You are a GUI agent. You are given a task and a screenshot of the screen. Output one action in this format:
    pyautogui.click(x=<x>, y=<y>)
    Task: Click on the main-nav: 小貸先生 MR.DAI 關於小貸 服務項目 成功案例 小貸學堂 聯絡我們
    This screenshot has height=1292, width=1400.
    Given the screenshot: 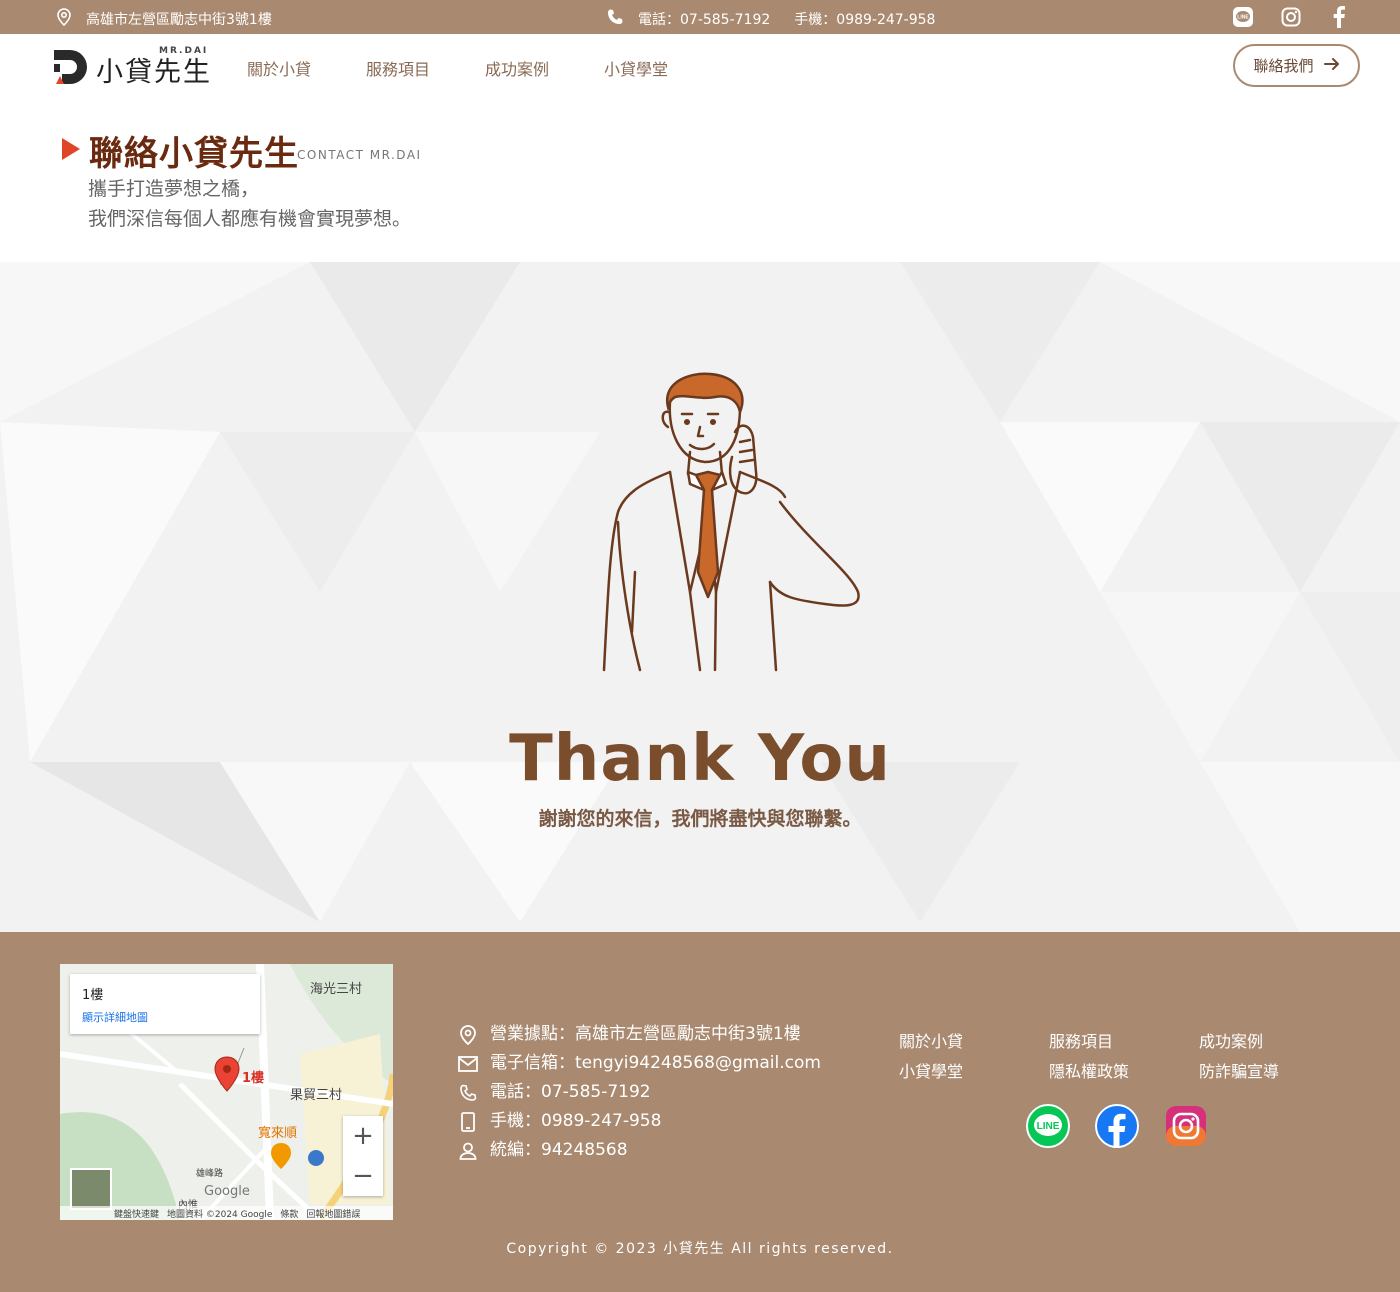 What is the action you would take?
    pyautogui.click(x=700, y=67)
    